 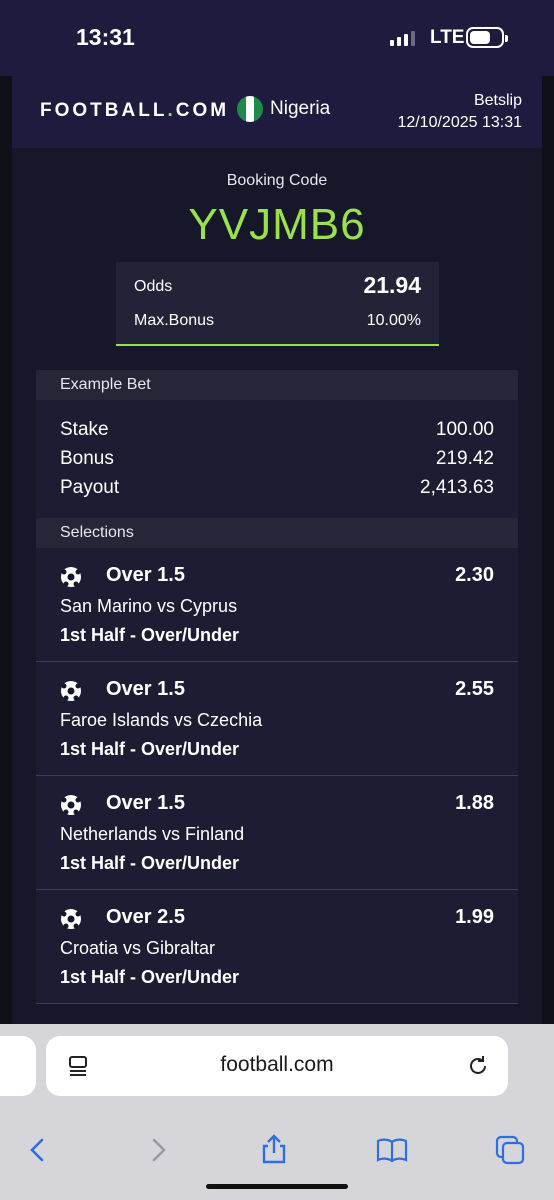 What do you see at coordinates (497, 100) in the screenshot?
I see `betslip-label: Betslip` at bounding box center [497, 100].